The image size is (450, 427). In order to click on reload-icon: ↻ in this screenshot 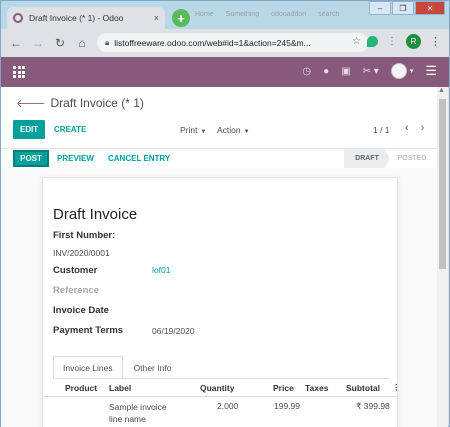, I will do `click(60, 43)`.